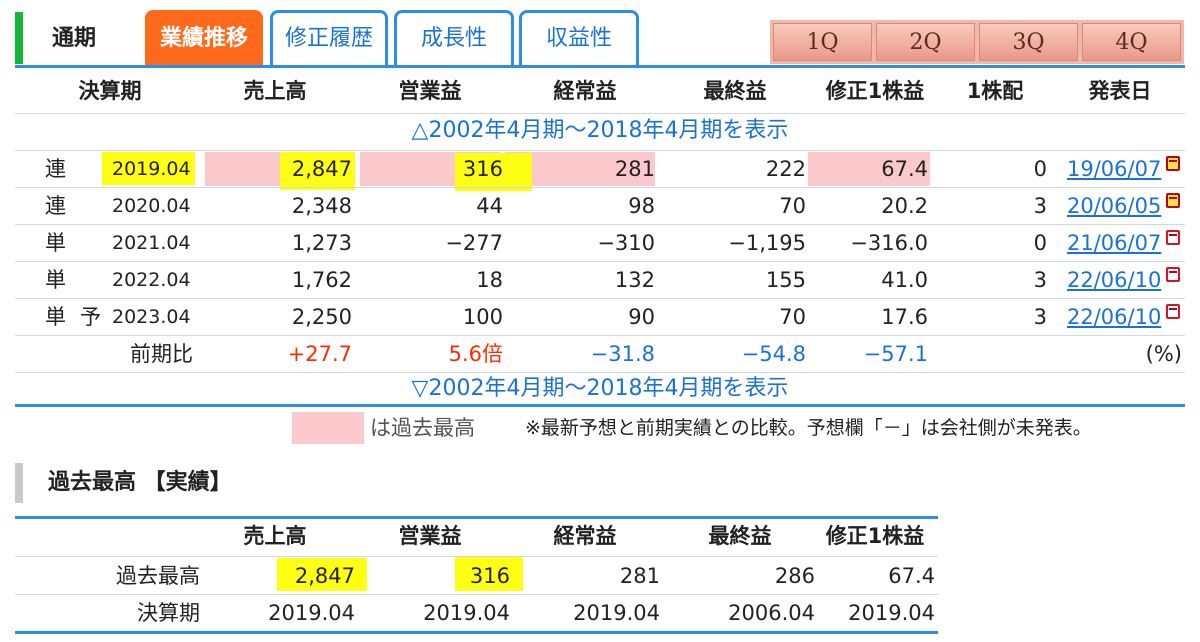 The width and height of the screenshot is (1200, 642). I want to click on net-value: −1,195, so click(767, 243).